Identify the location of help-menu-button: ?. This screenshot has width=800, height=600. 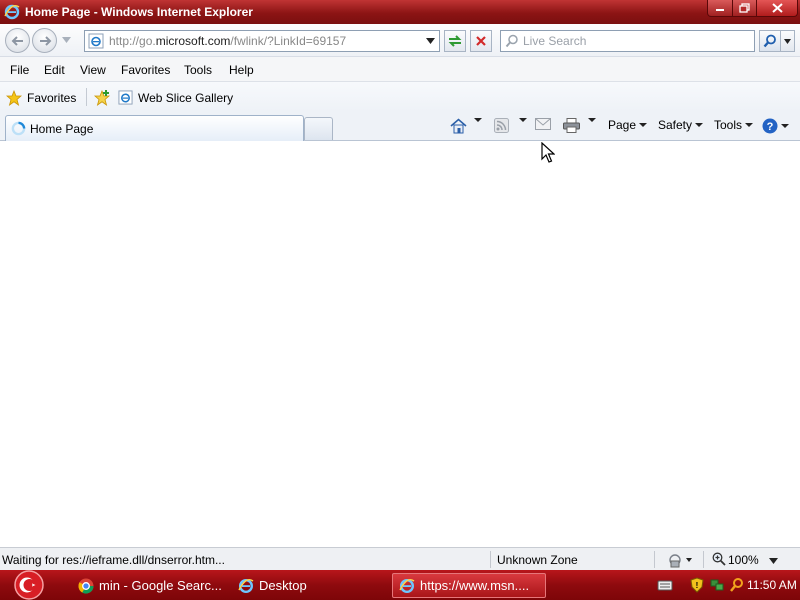
(775, 126).